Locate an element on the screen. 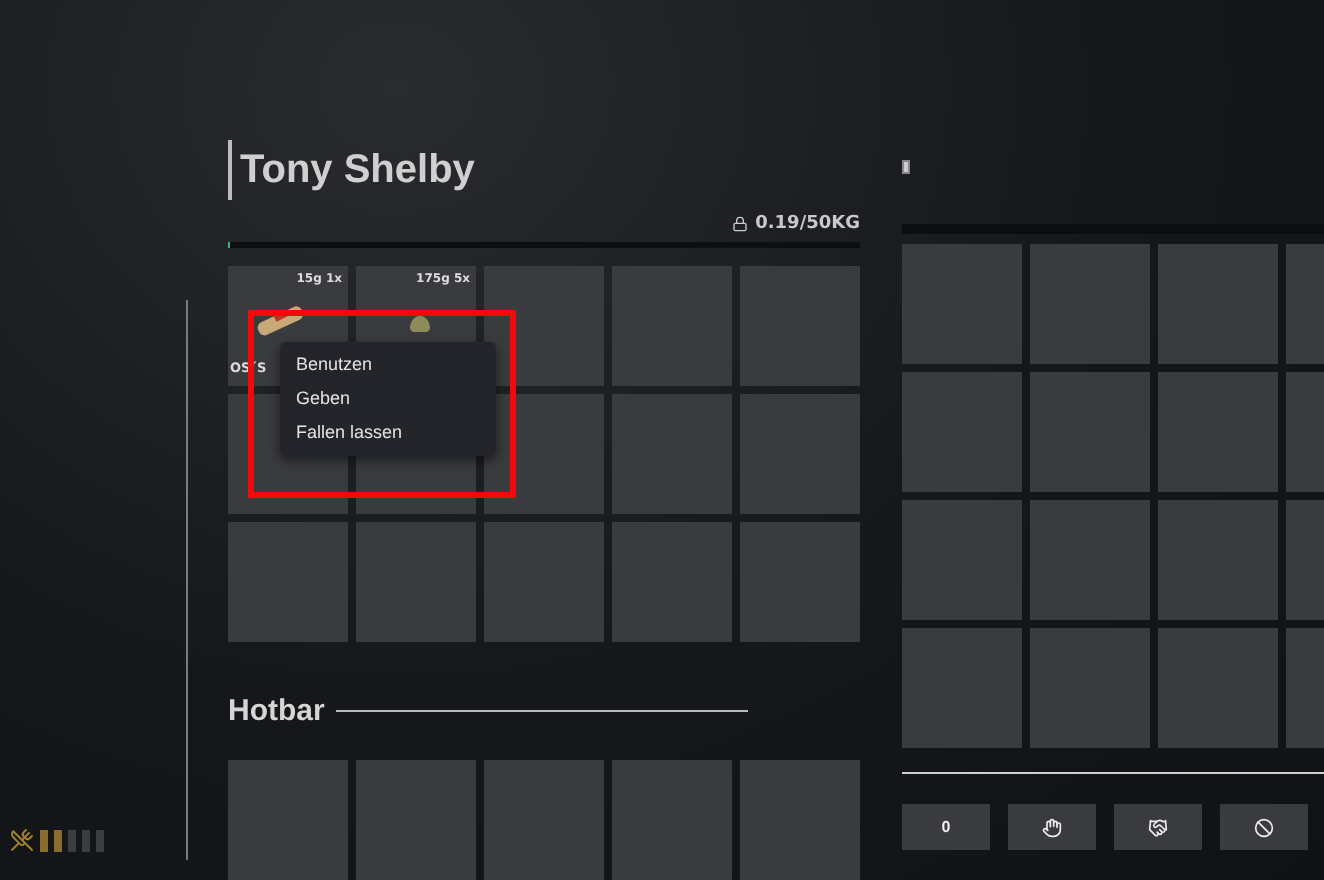 The image size is (1324, 880). hunger-meter is located at coordinates (72, 840).